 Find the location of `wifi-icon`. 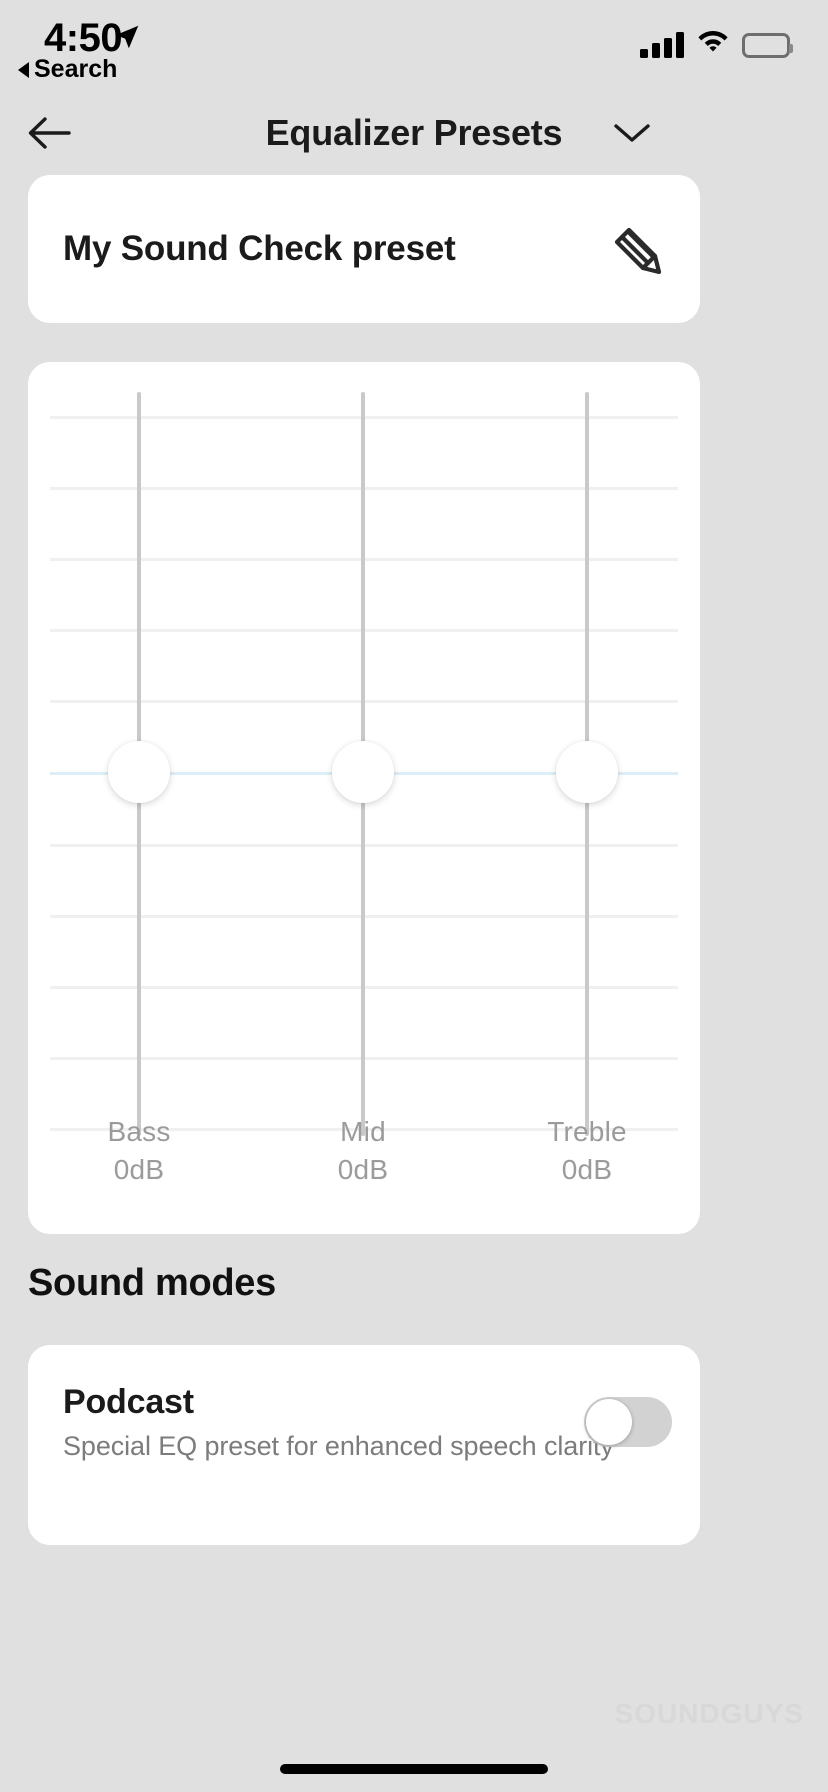

wifi-icon is located at coordinates (713, 42).